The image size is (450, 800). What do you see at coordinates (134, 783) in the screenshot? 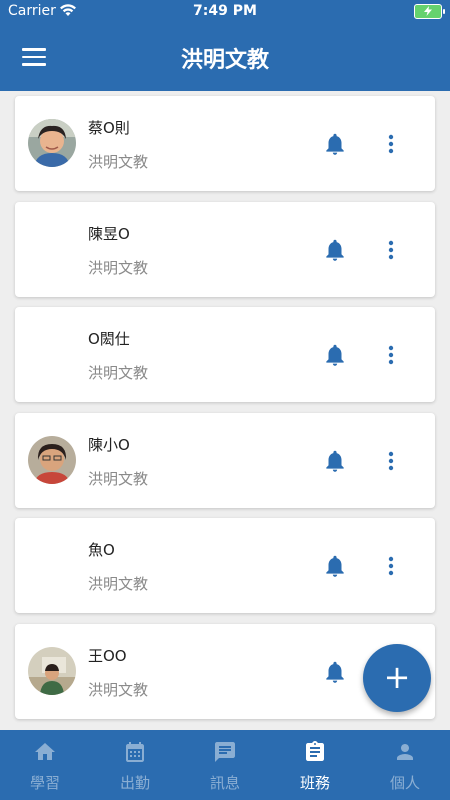
I see `nav-label: 出勤` at bounding box center [134, 783].